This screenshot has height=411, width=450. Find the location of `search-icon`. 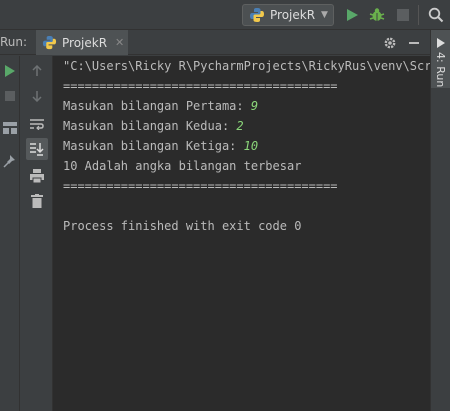

search-icon is located at coordinates (436, 15).